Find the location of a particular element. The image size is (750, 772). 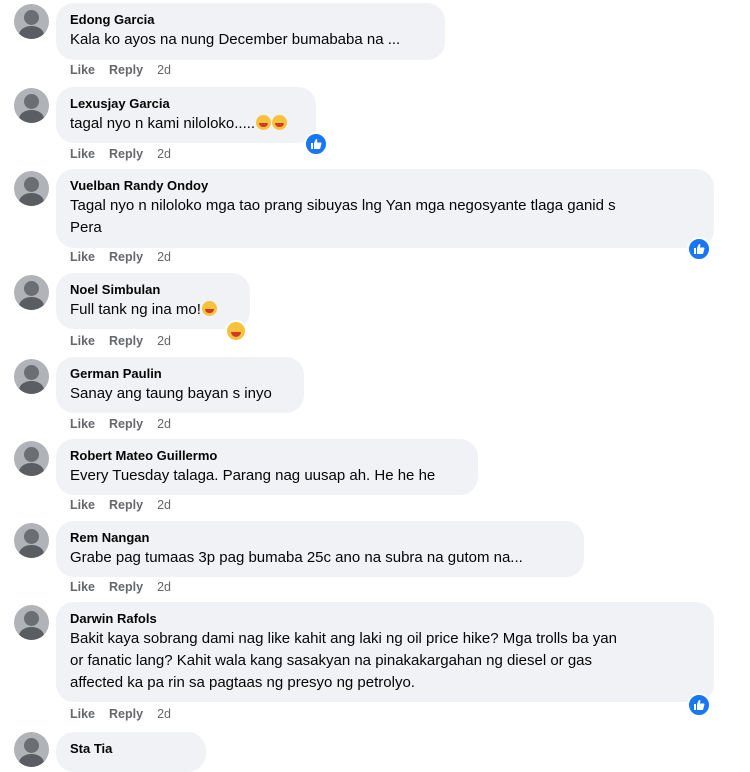

laugh-reaction-icon is located at coordinates (236, 331).